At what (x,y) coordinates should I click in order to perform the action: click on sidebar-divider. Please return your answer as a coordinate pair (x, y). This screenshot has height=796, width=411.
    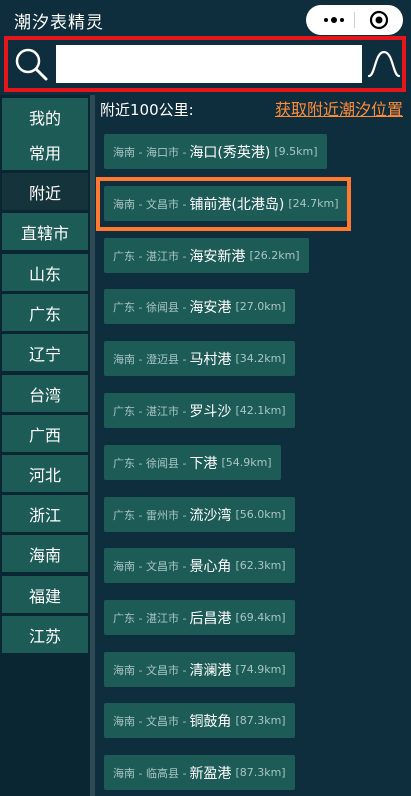
    Looking at the image, I should click on (92, 445).